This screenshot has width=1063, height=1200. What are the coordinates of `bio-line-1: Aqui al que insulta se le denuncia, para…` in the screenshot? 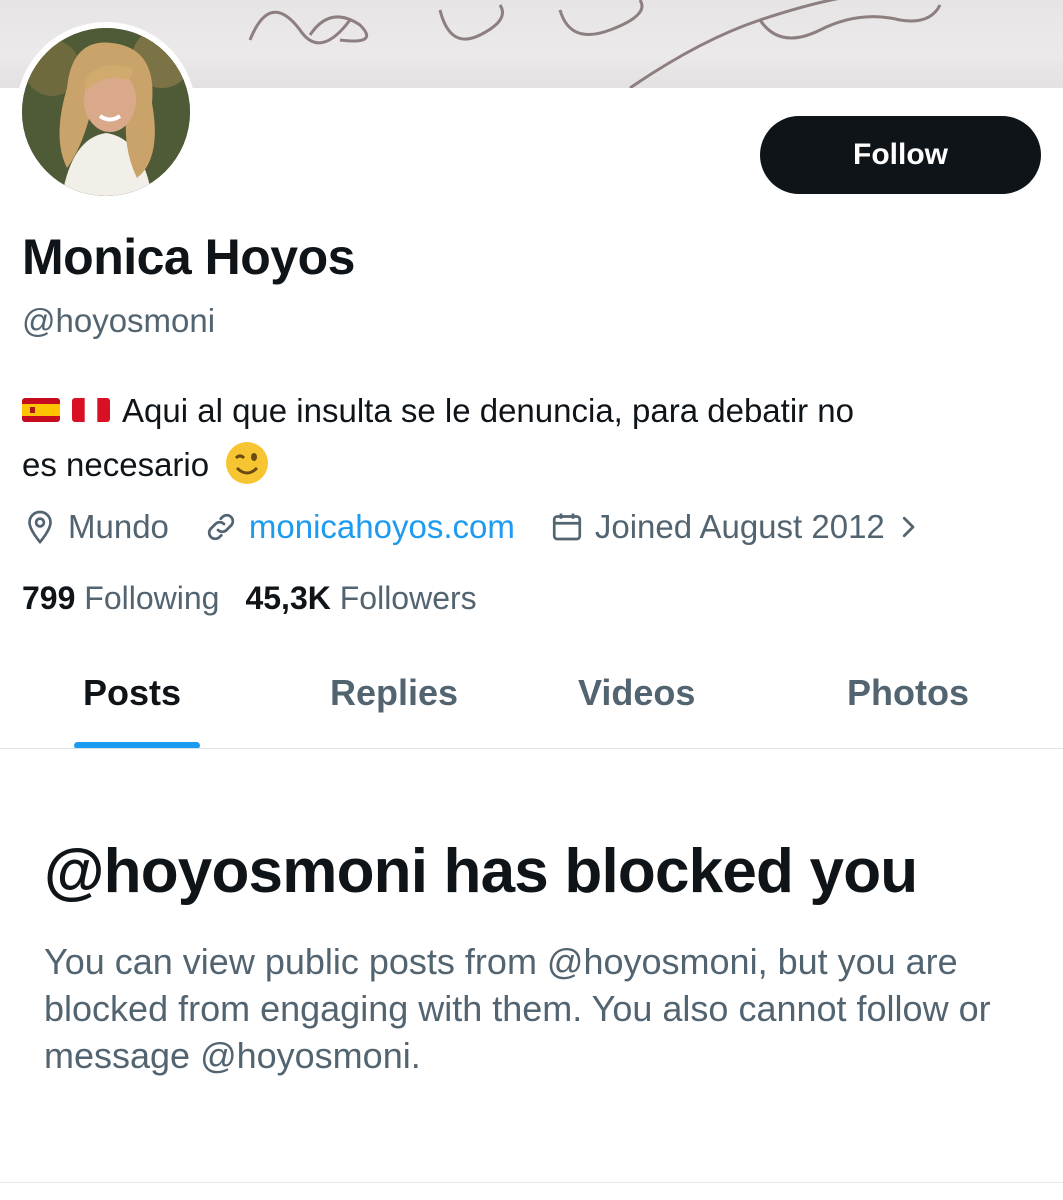 It's located at (488, 410).